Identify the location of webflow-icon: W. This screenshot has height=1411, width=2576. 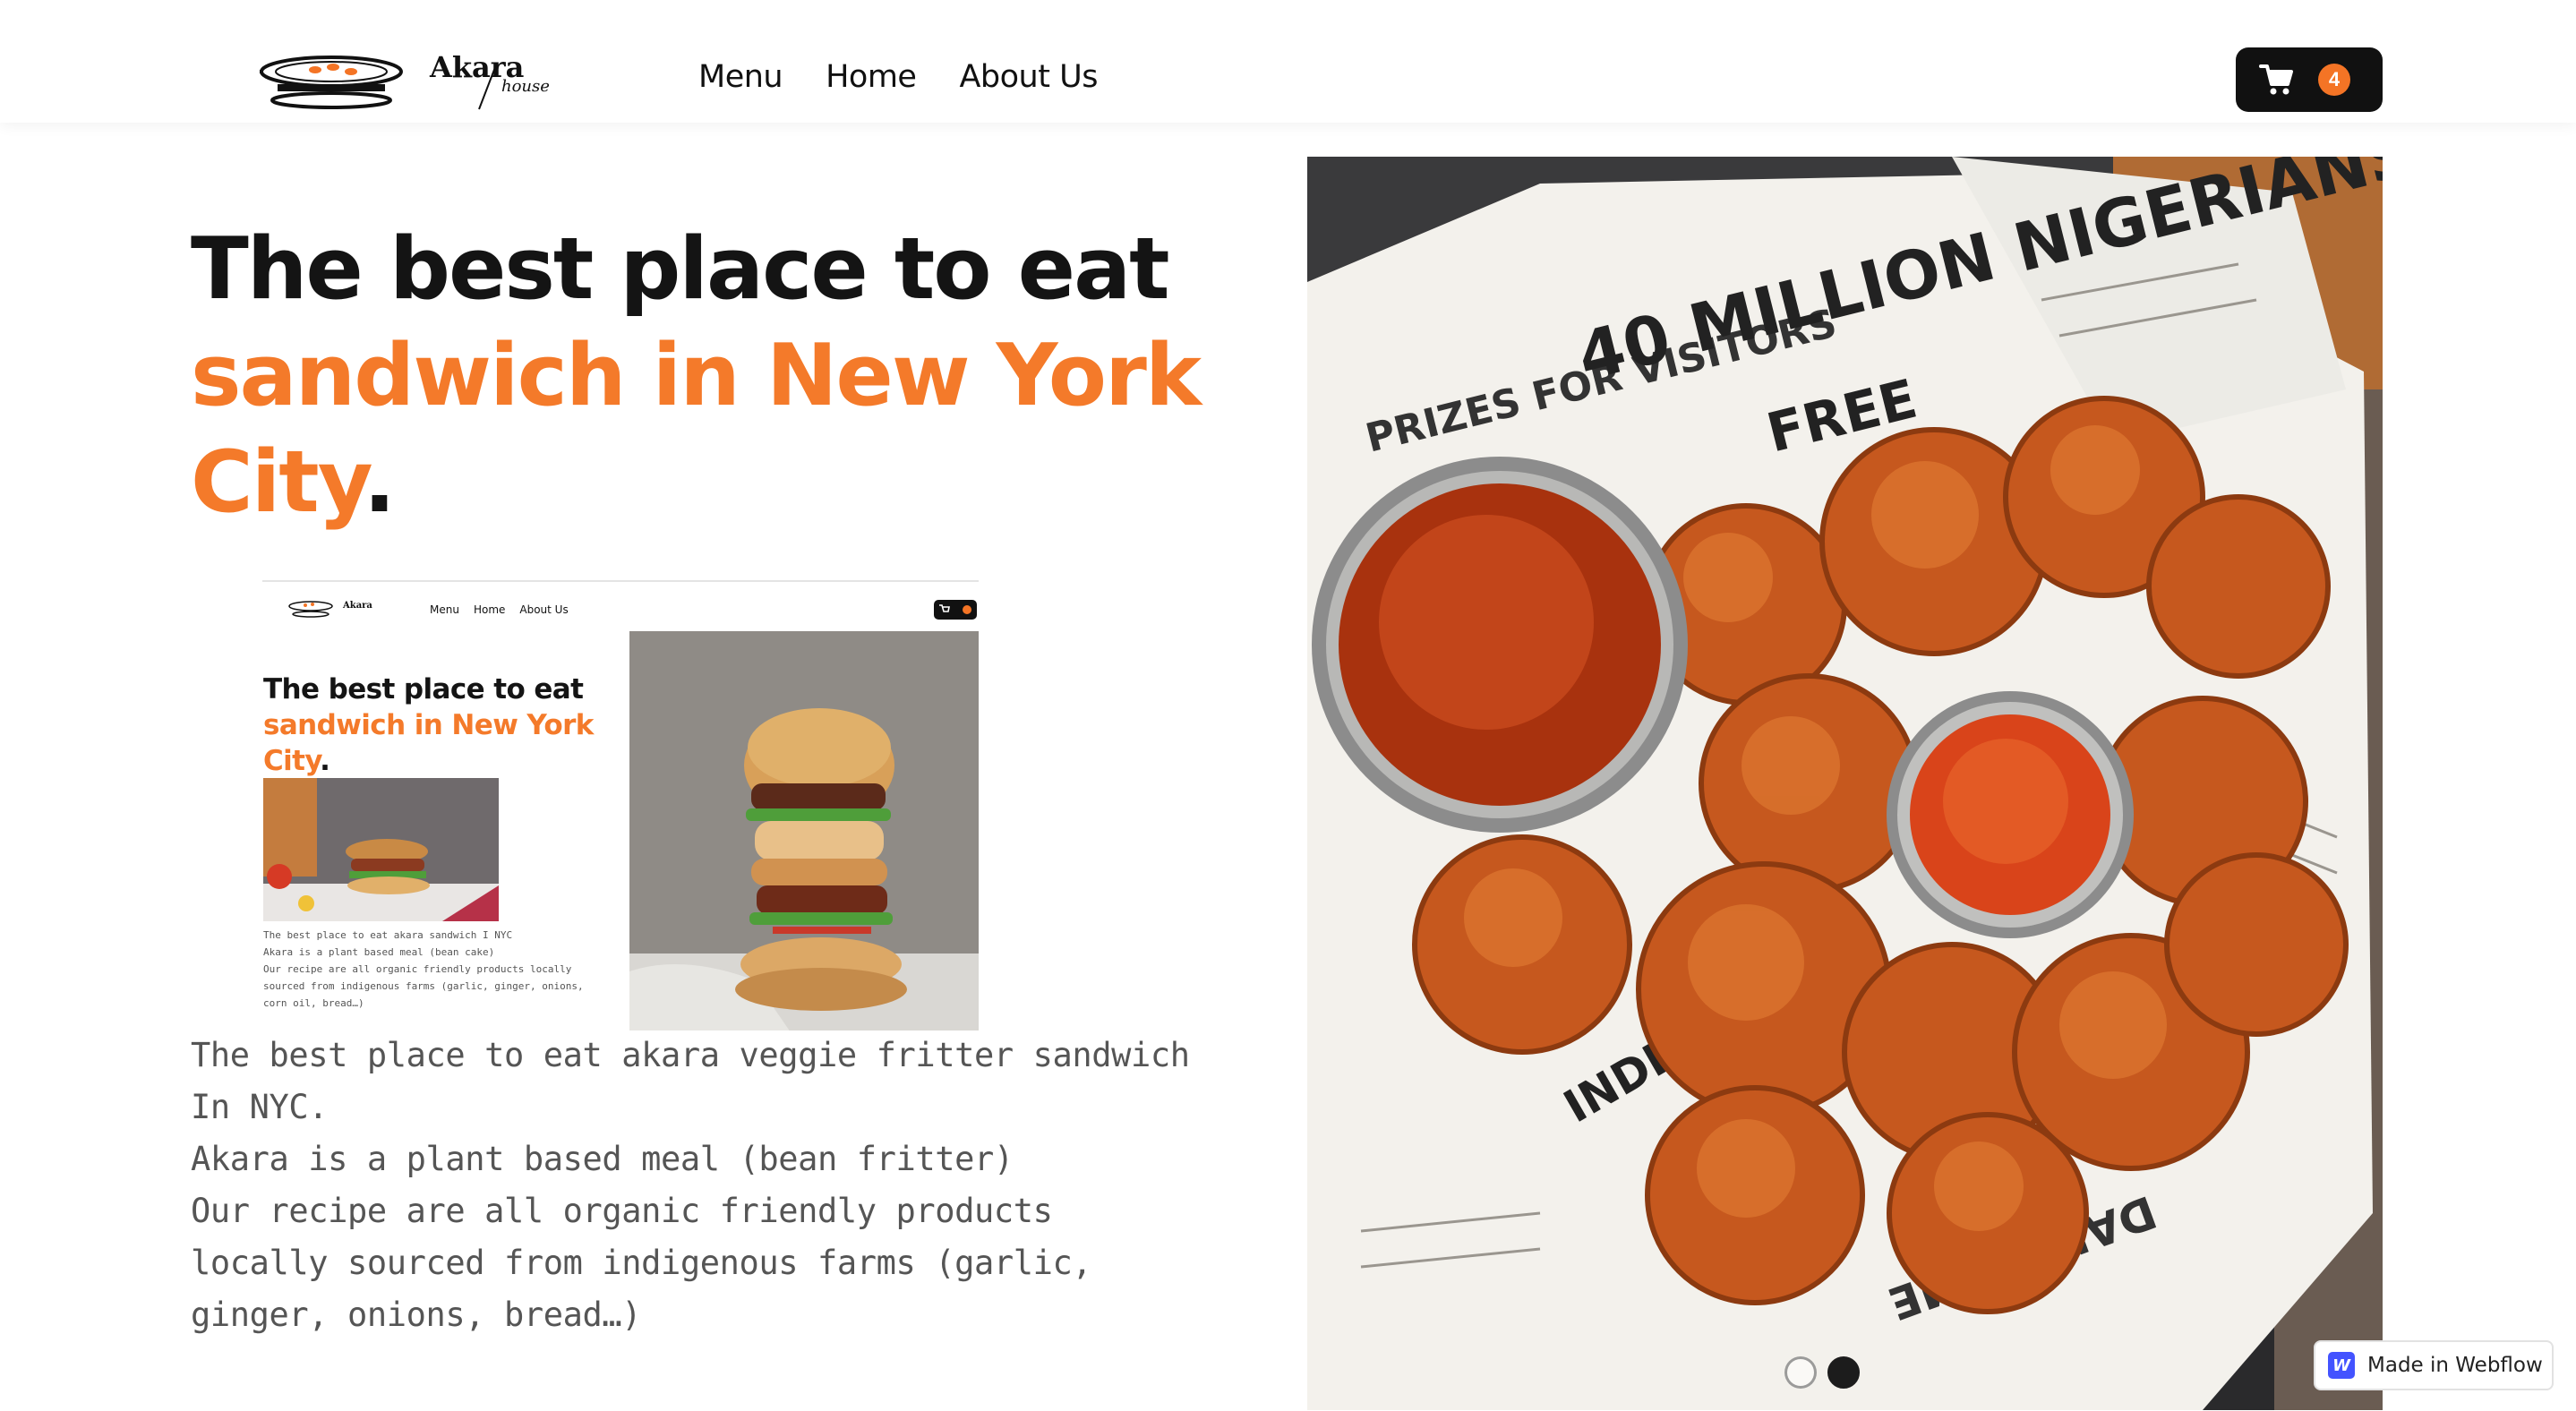
(2341, 1365).